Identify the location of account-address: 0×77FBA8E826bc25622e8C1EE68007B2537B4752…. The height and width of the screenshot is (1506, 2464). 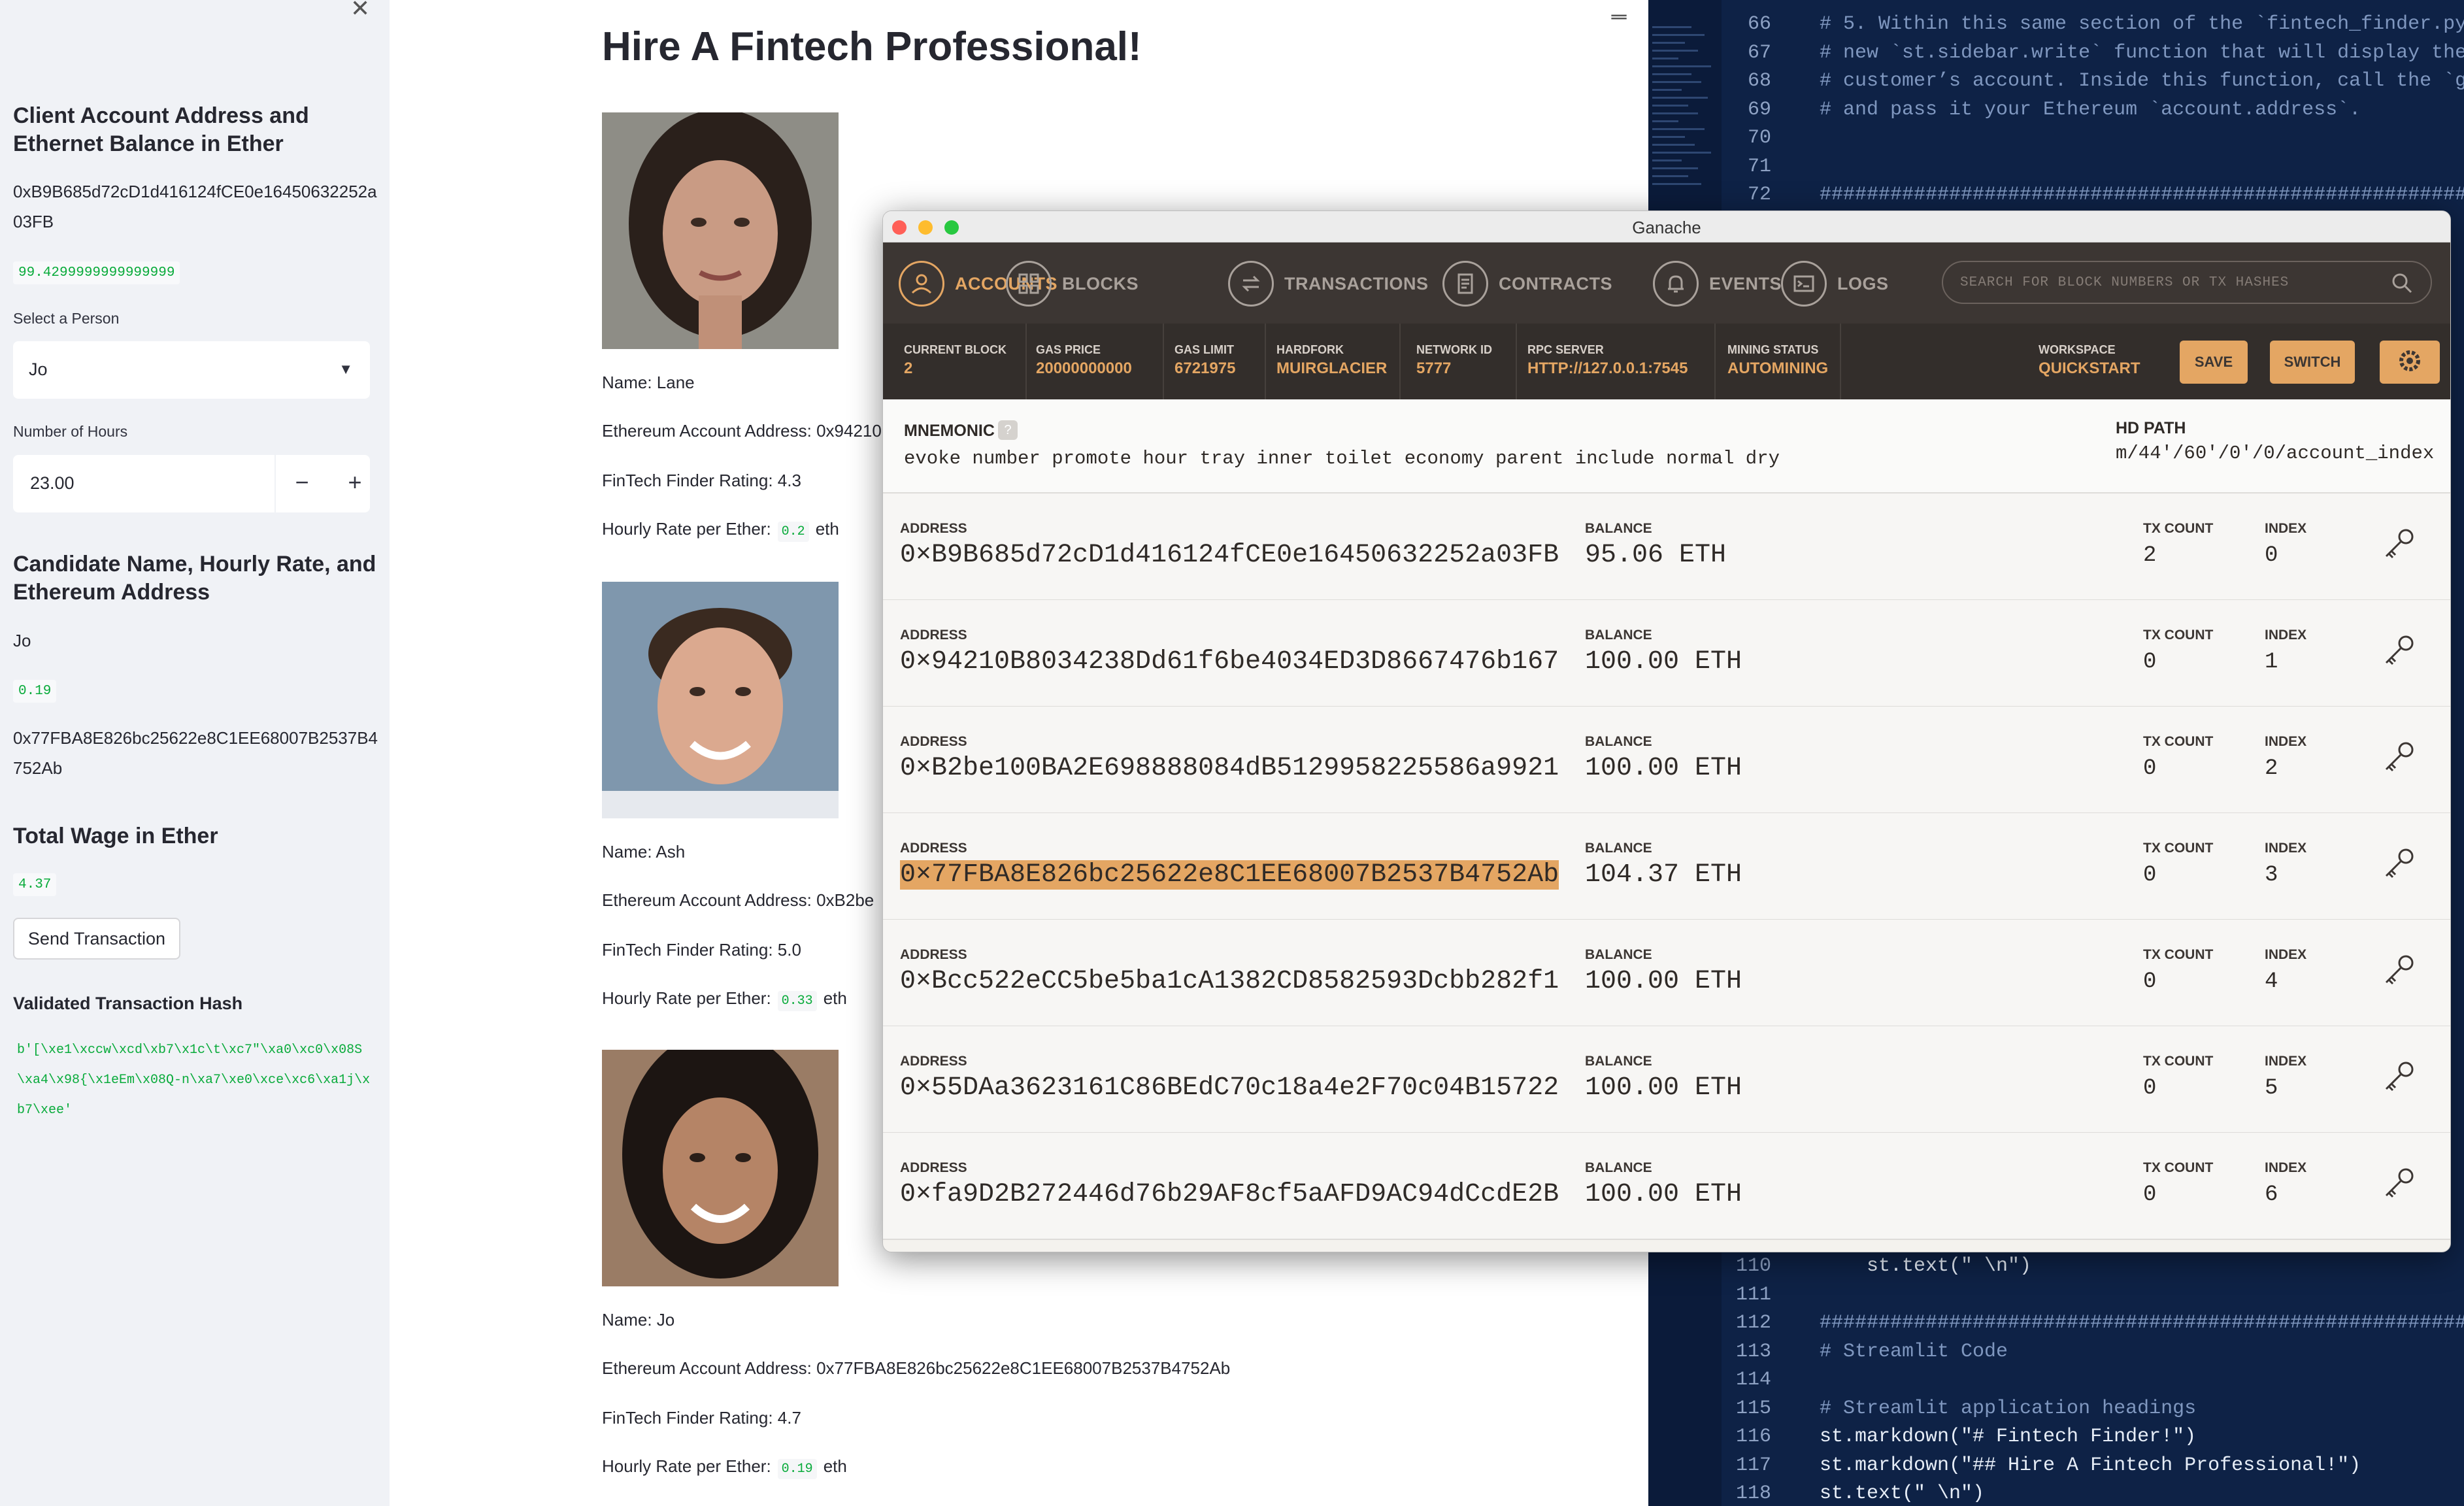
(1229, 875).